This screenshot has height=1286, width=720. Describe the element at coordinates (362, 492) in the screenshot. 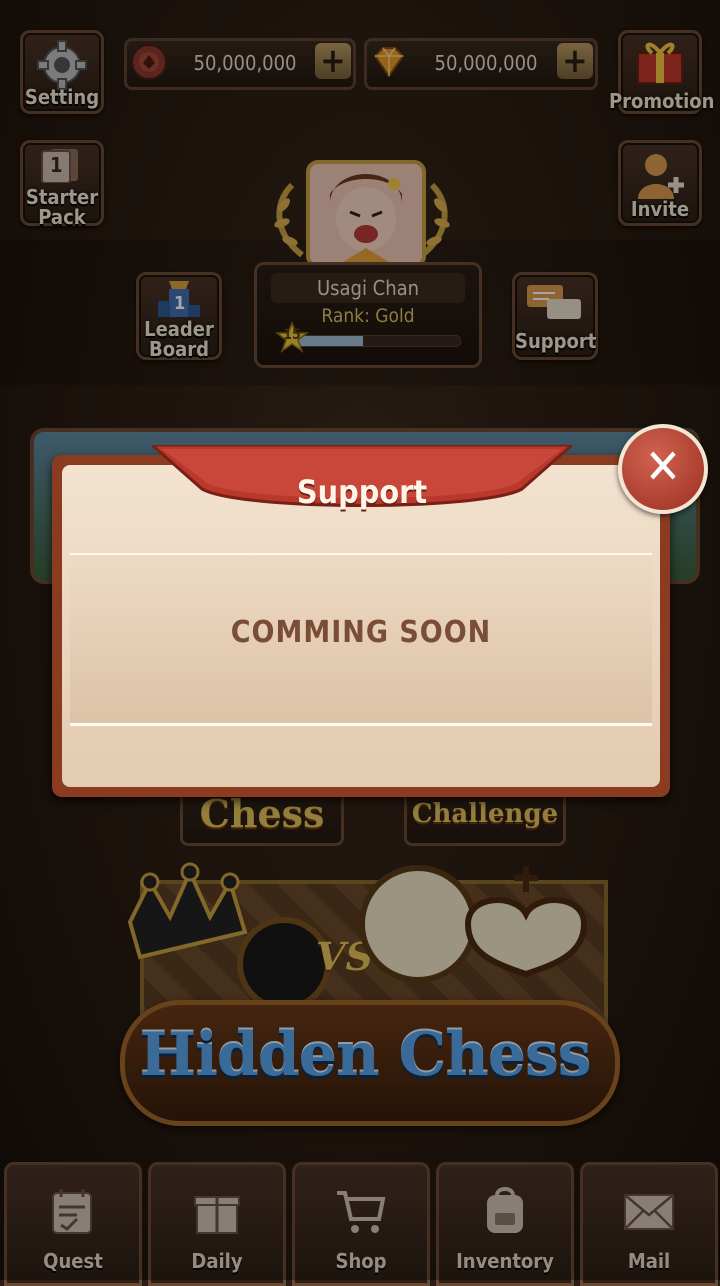

I see `dialog-title: Support` at that location.